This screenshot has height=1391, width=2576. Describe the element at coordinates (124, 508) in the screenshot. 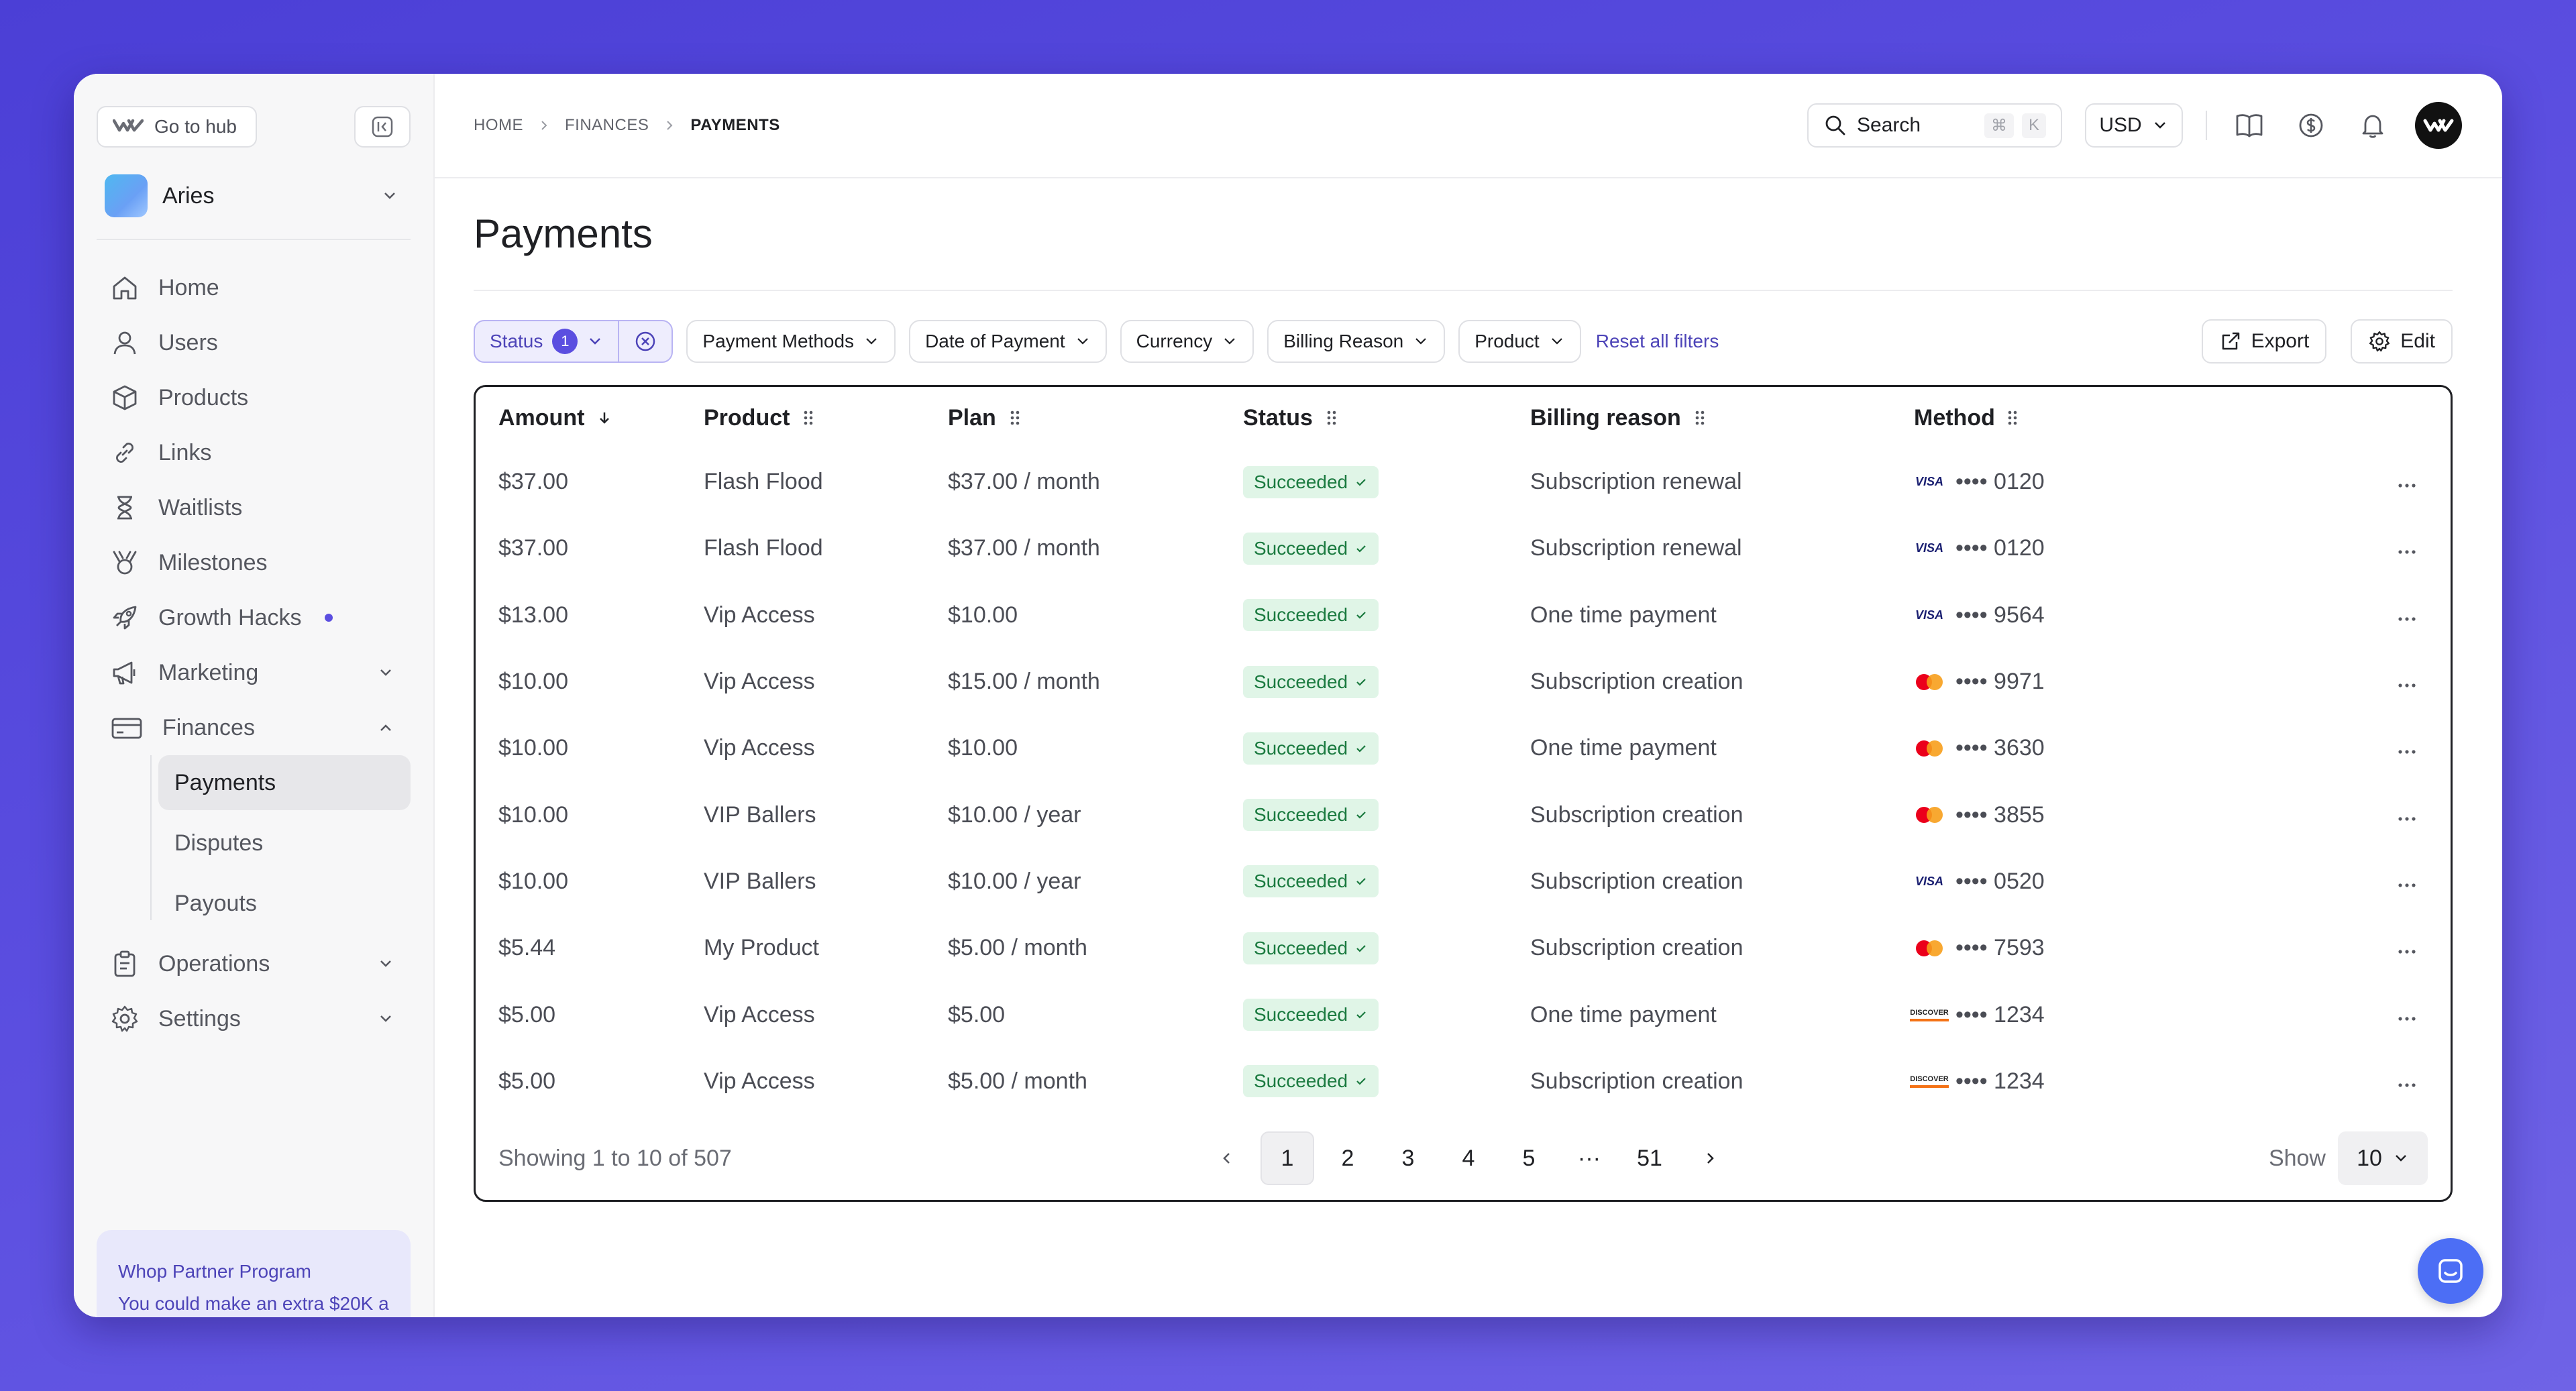

I see `hourglass-icon` at that location.